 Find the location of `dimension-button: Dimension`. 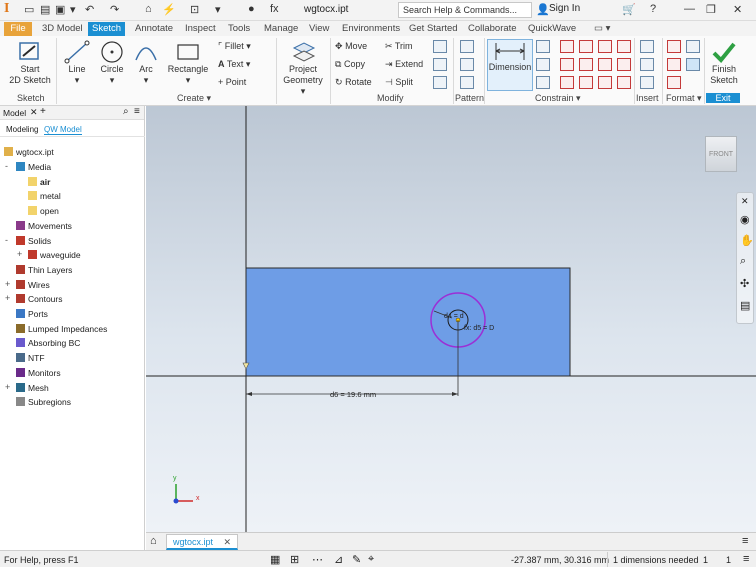

dimension-button: Dimension is located at coordinates (510, 65).